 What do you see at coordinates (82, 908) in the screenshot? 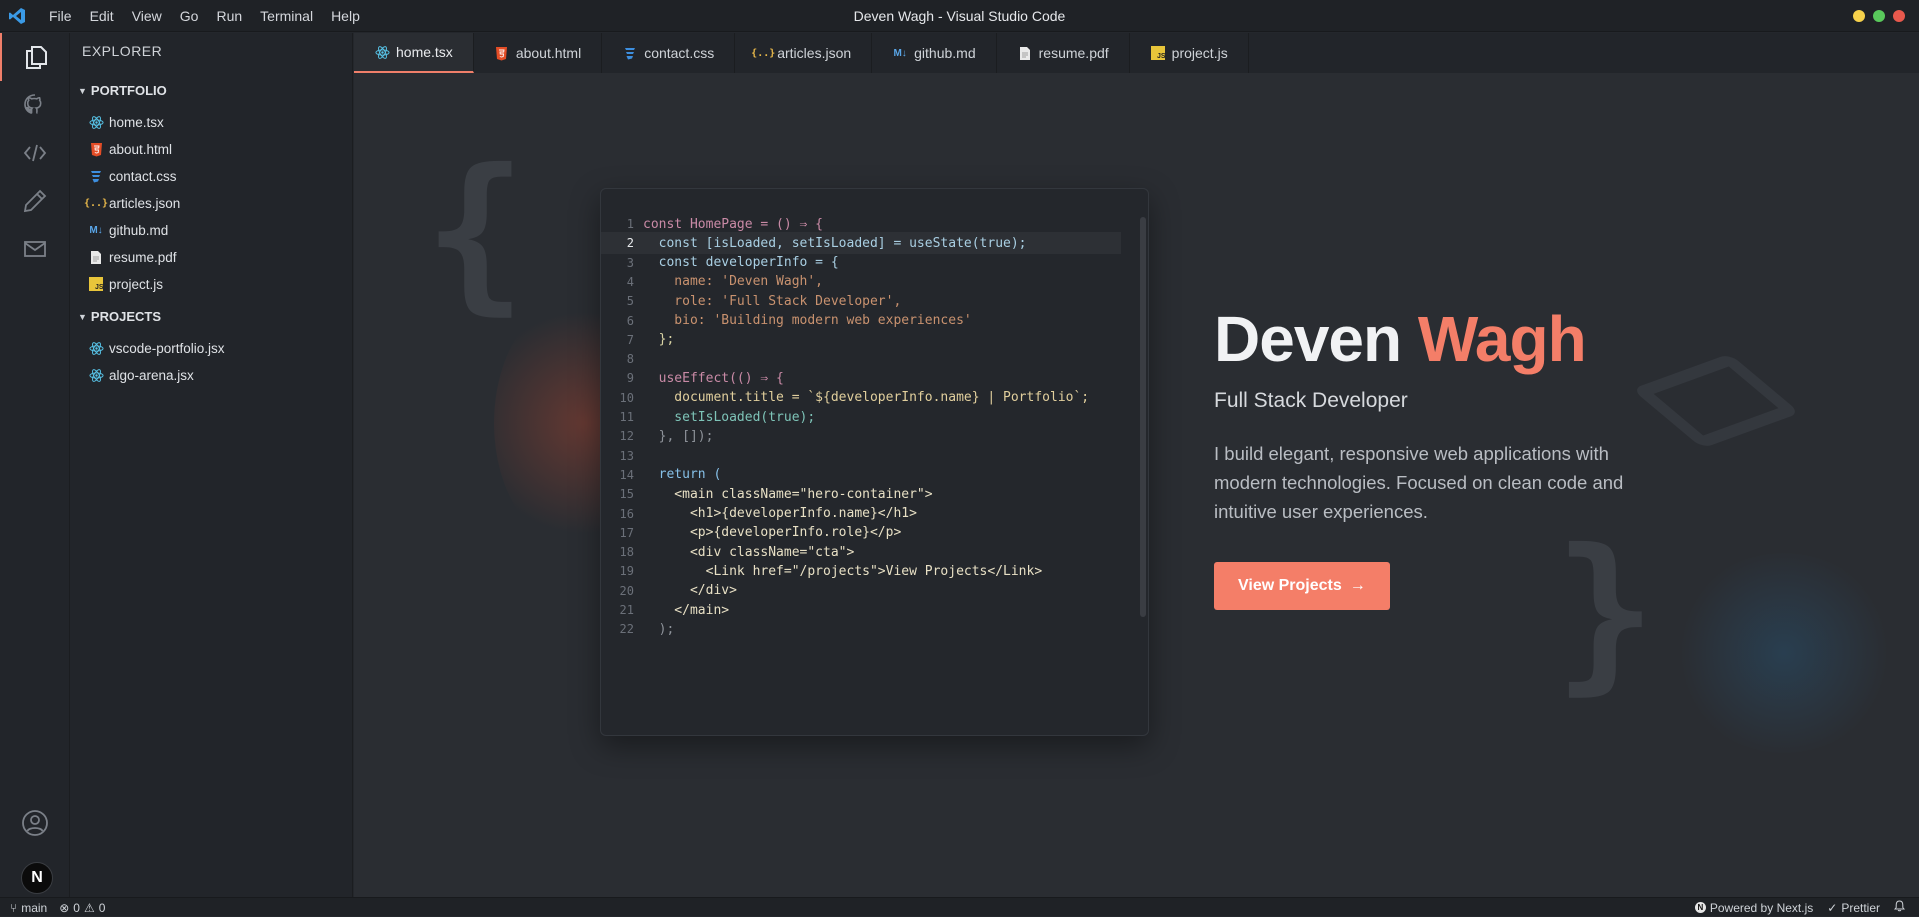
I see `problems-status: ⊗ 0 ⚠ 0` at bounding box center [82, 908].